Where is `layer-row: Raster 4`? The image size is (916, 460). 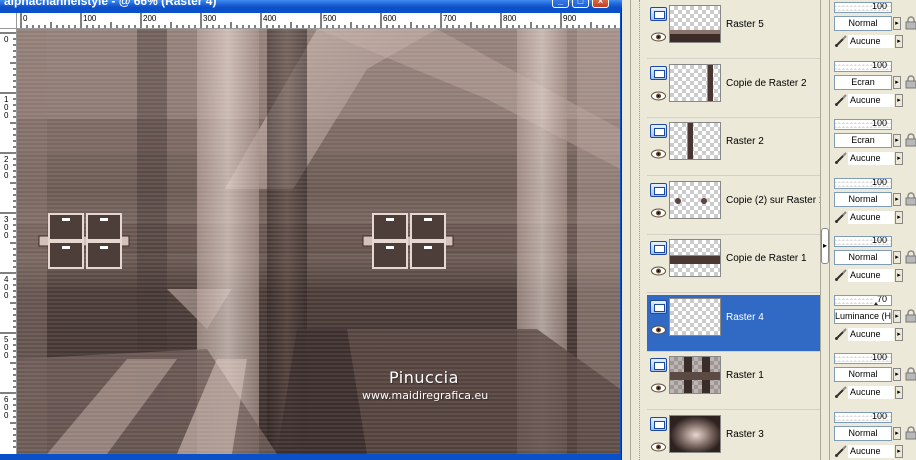 layer-row: Raster 4 is located at coordinates (733, 323).